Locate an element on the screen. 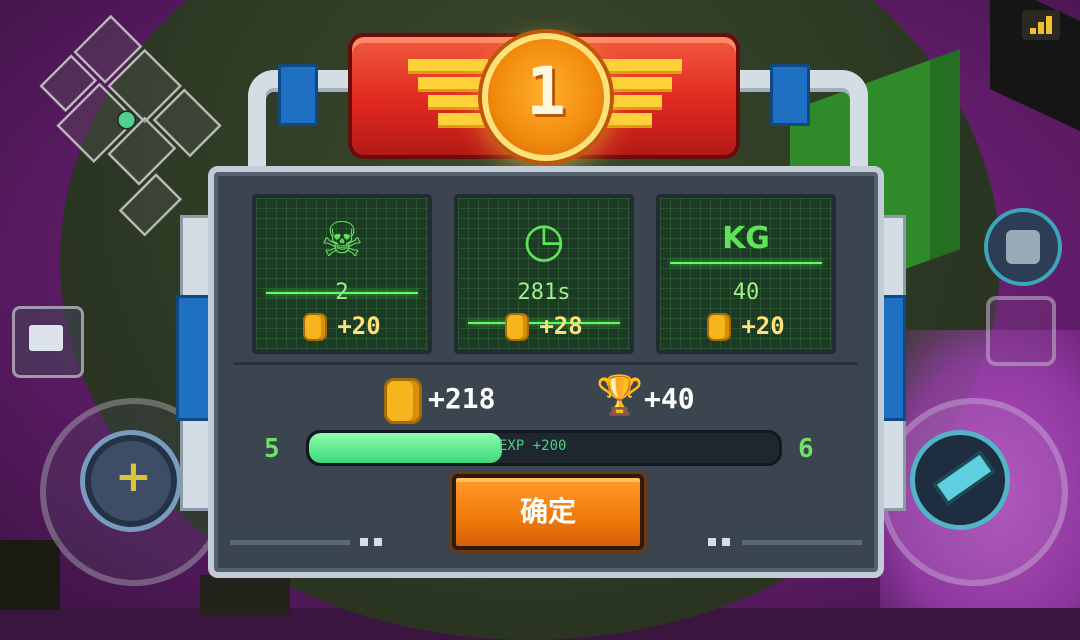 The height and width of the screenshot is (640, 1080). stat-card-time: ◷ 281s +28 is located at coordinates (544, 274).